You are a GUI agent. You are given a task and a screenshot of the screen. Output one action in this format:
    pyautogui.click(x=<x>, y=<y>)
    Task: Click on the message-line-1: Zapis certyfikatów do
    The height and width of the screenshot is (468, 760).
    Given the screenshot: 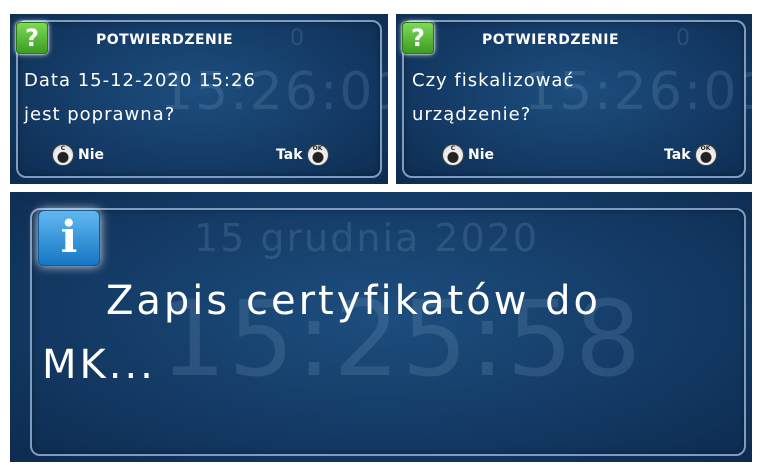 What is the action you would take?
    pyautogui.click(x=353, y=301)
    